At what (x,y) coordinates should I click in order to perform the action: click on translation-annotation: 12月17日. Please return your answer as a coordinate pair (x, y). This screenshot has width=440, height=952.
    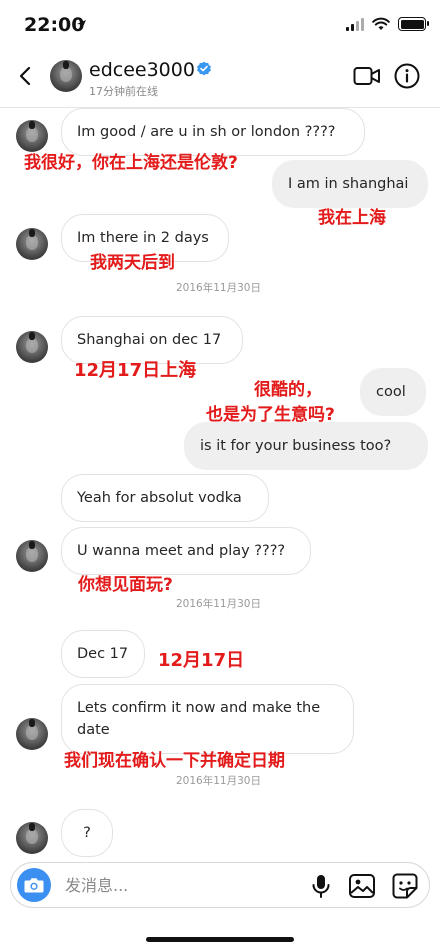
    Looking at the image, I should click on (201, 660).